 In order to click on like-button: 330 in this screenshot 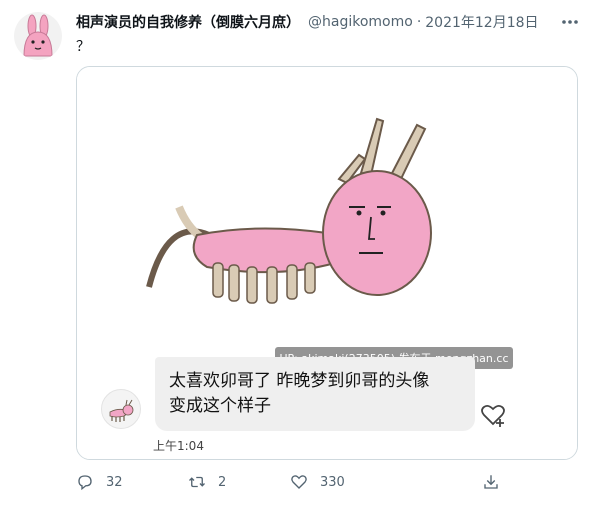, I will do `click(317, 482)`.